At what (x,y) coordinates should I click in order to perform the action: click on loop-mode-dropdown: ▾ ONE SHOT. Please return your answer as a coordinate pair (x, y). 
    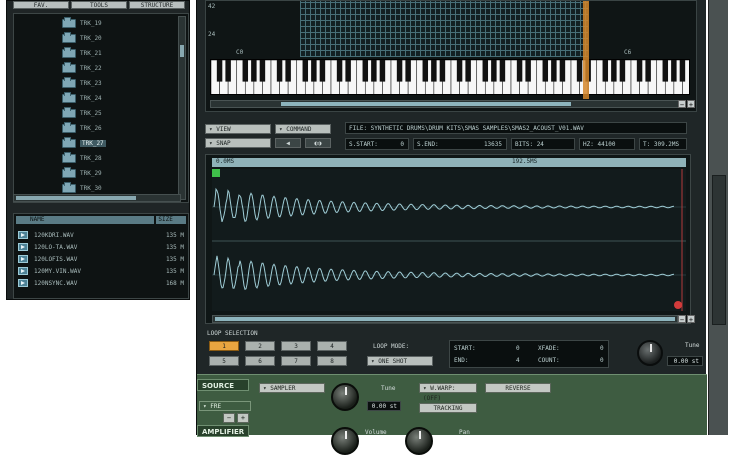
    Looking at the image, I should click on (400, 361).